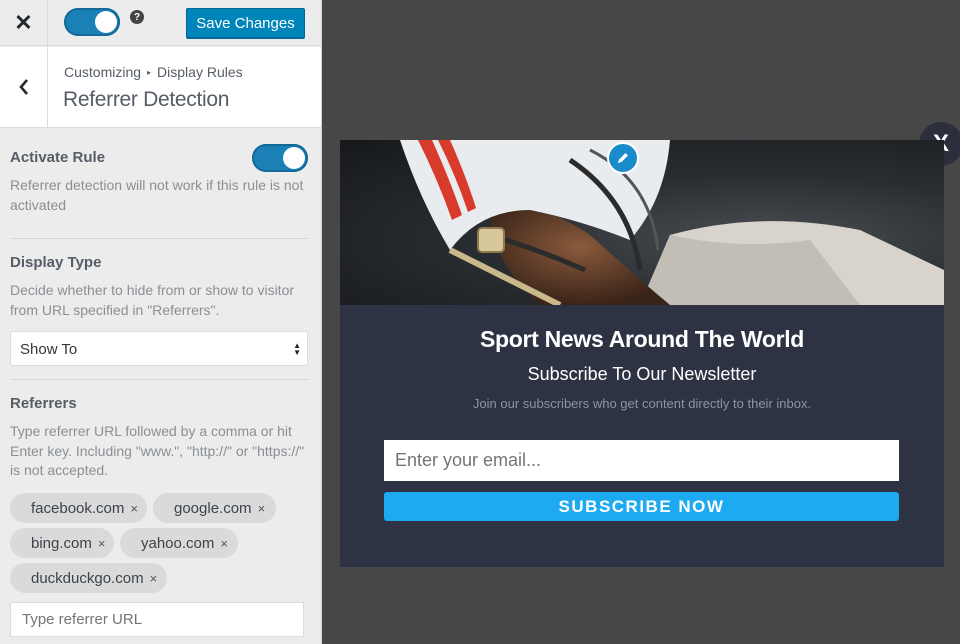 The image size is (960, 644). What do you see at coordinates (153, 72) in the screenshot?
I see `breadcrumb: Customizing ▸ Display Rules` at bounding box center [153, 72].